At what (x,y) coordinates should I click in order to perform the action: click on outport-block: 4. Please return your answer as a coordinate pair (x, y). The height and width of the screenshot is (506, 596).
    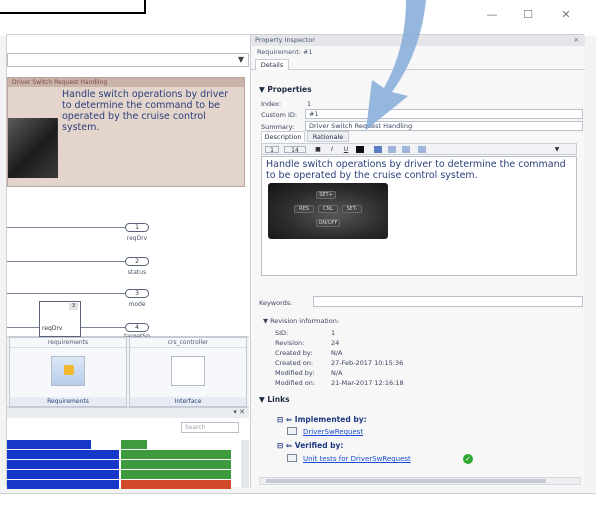
    Looking at the image, I should click on (137, 327).